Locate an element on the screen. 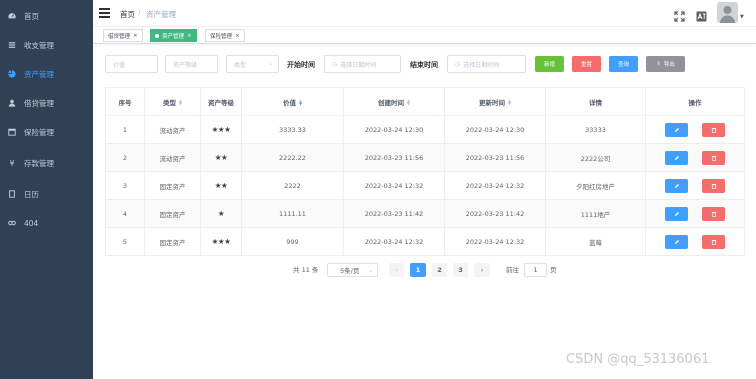  star-rating: ★★★ is located at coordinates (221, 241).